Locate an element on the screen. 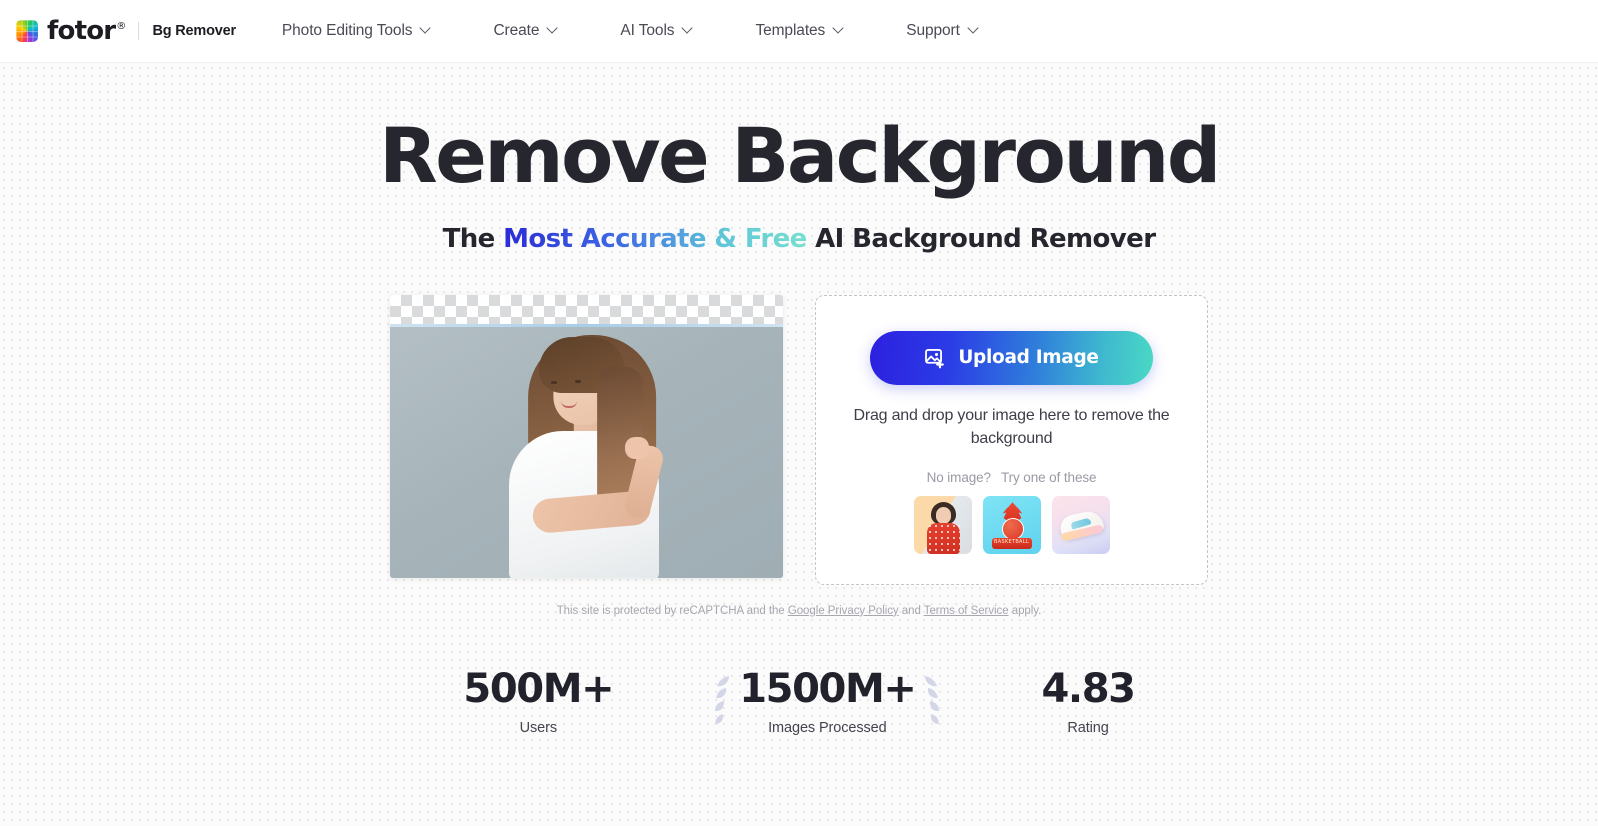 This screenshot has width=1598, height=826. nav-label: Create is located at coordinates (516, 30).